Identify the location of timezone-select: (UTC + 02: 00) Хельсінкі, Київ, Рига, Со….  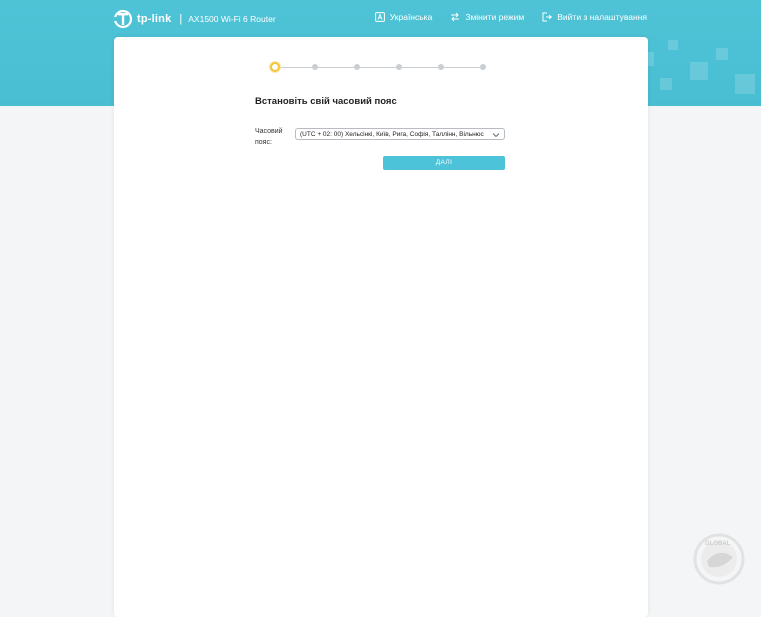
(400, 134).